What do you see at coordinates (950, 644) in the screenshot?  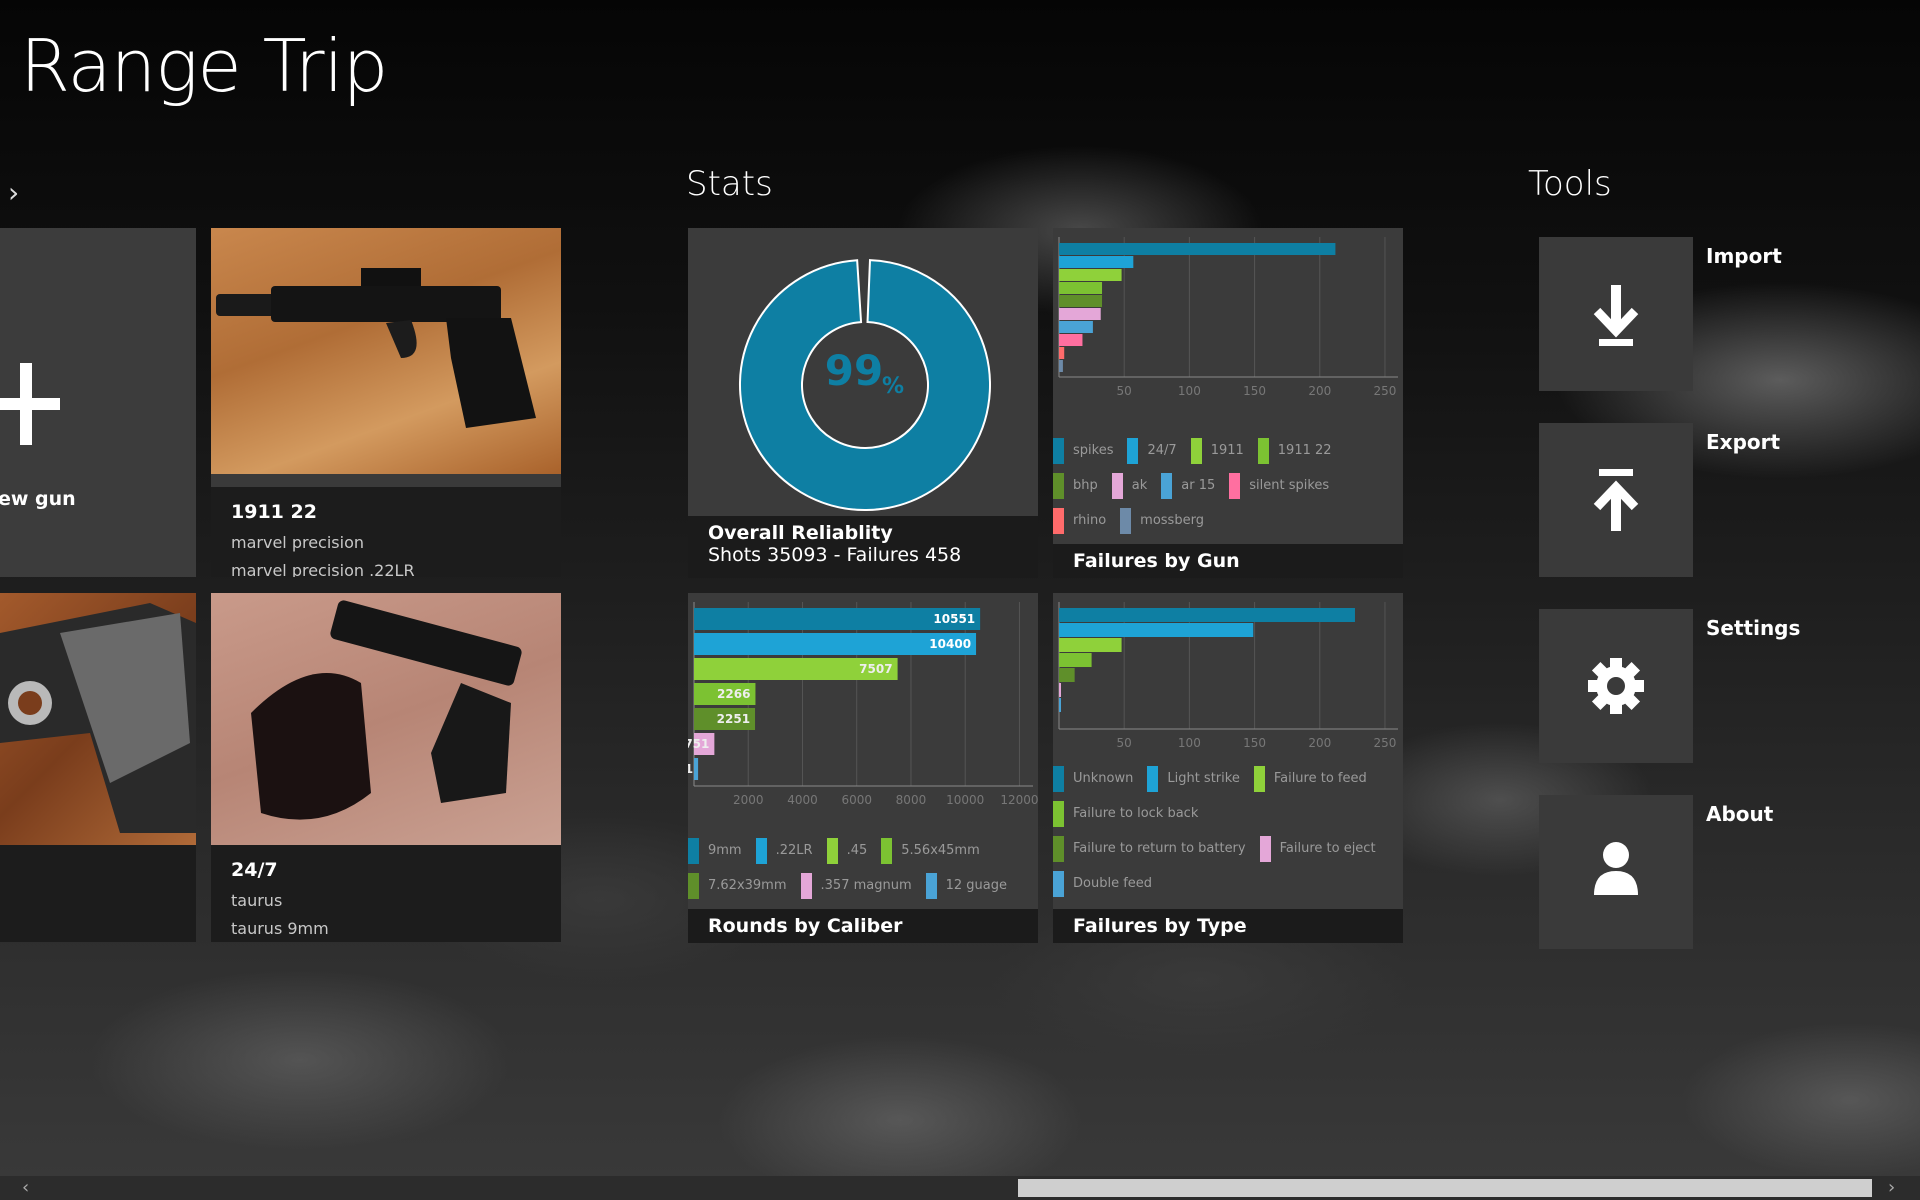 I see `bar-value-label: 10400` at bounding box center [950, 644].